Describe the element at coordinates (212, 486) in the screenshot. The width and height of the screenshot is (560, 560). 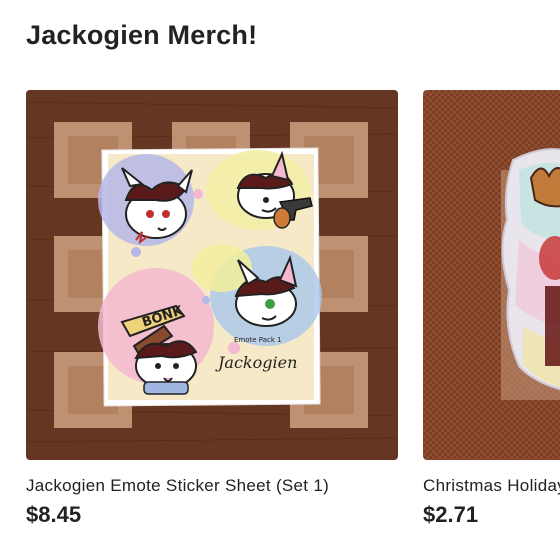
I see `listing-title: Jackogien Emote Sticker Sheet (Set 1)` at that location.